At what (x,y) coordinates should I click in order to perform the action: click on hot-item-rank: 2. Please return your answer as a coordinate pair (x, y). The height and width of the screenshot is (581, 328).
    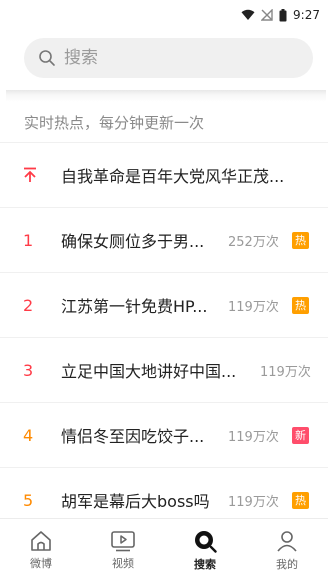
    Looking at the image, I should click on (28, 305).